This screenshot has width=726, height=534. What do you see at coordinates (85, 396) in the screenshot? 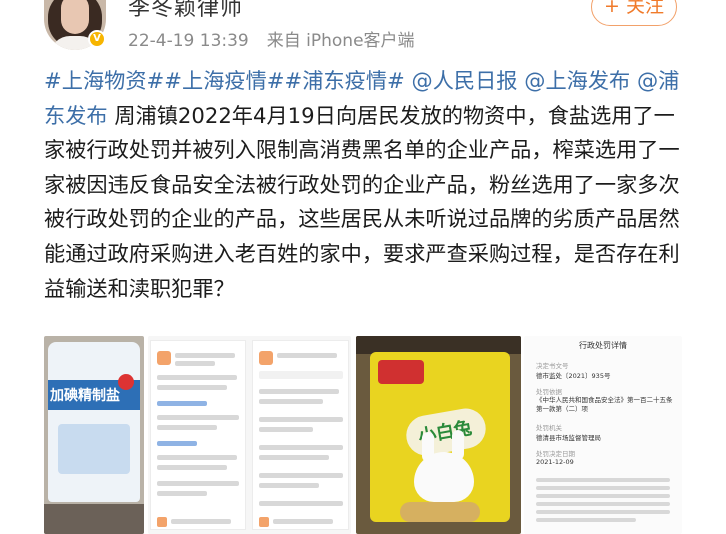
I see `salt-bag-label: 加碘精制盐` at bounding box center [85, 396].